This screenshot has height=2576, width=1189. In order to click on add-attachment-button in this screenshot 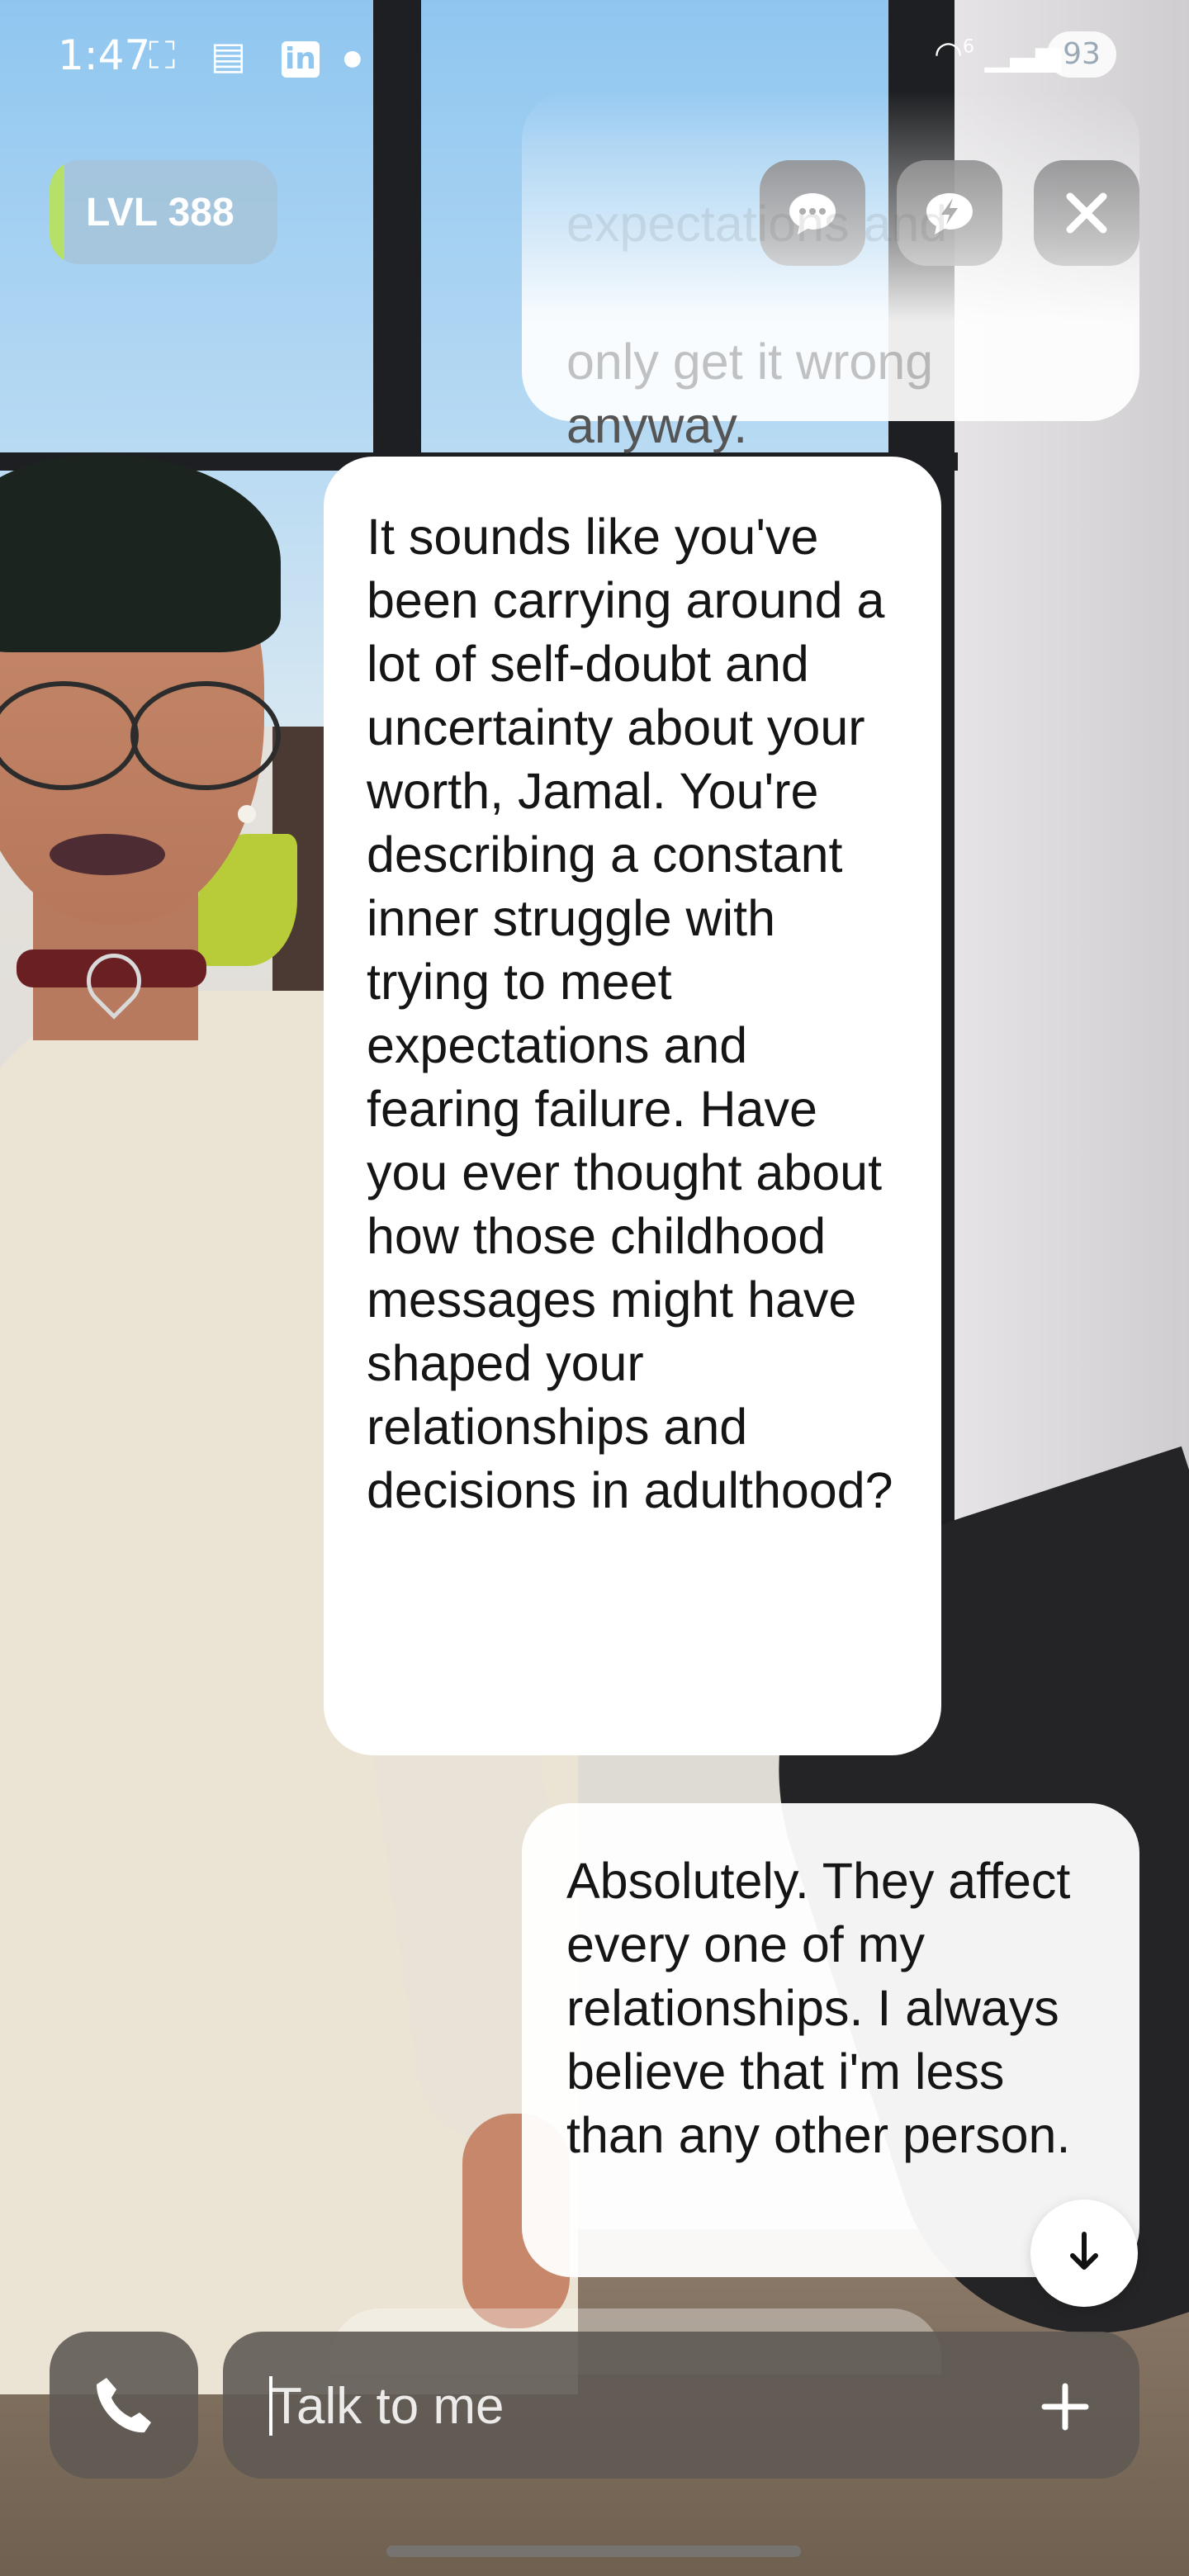, I will do `click(1065, 2405)`.